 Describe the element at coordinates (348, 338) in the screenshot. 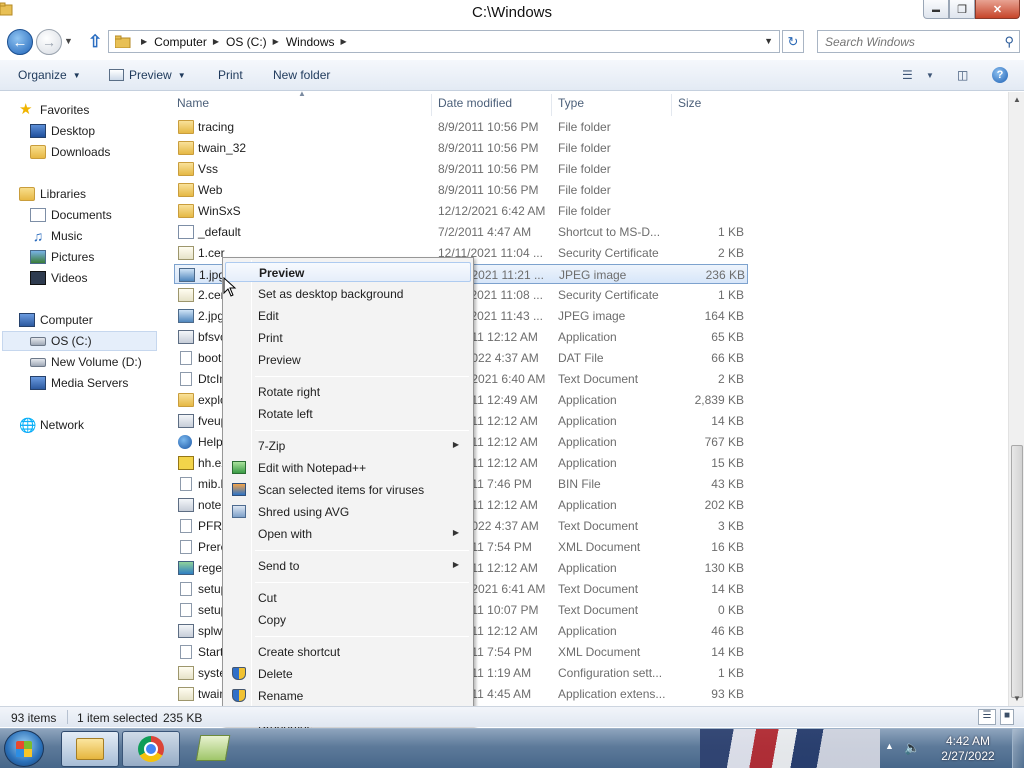

I see `menu-item-print: Print` at that location.